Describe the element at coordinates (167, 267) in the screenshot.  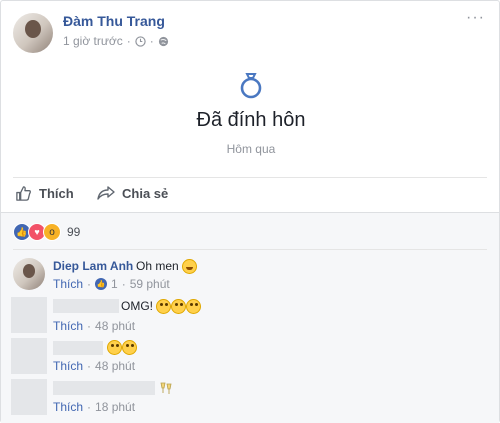
I see `comment-text: Oh men` at that location.